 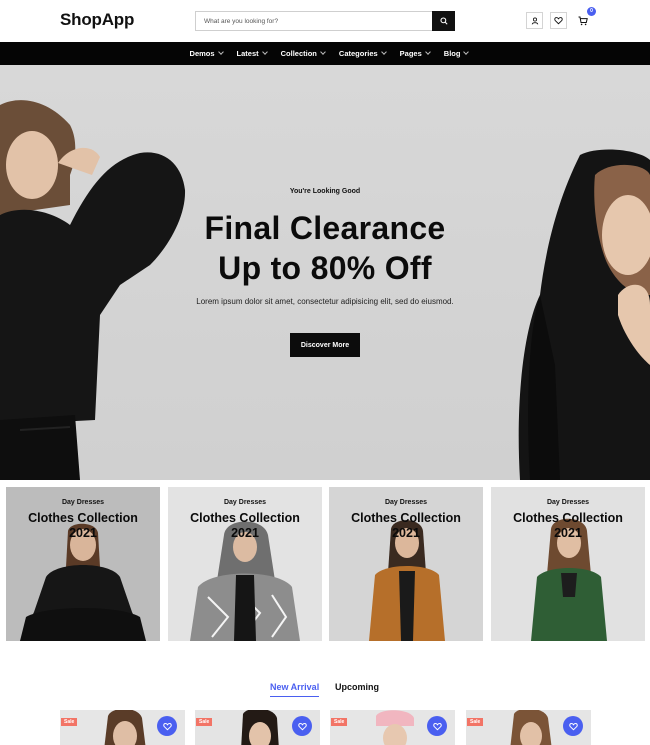 I want to click on site-header: ShopApp 0, so click(x=325, y=21).